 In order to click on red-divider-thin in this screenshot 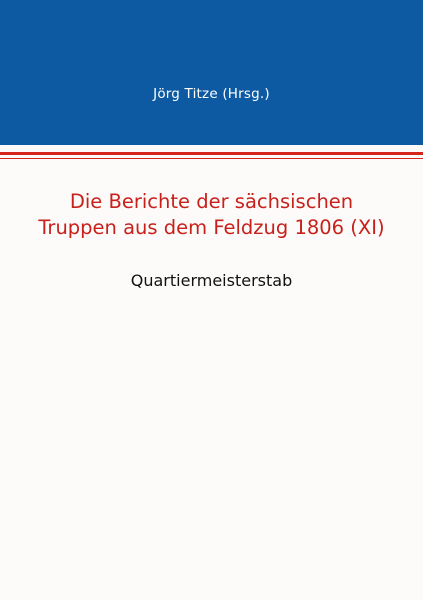, I will do `click(211, 158)`.